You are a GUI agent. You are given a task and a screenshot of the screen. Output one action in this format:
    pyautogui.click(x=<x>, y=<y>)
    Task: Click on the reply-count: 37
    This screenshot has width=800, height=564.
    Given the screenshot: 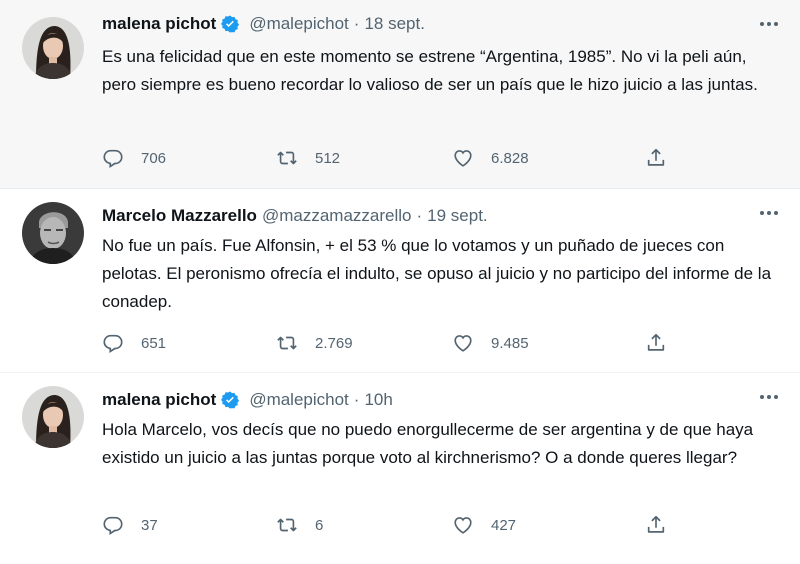 What is the action you would take?
    pyautogui.click(x=149, y=525)
    